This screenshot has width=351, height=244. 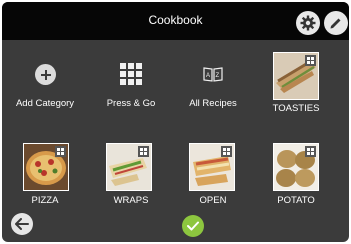 I want to click on svg-text: A, so click(x=208, y=76).